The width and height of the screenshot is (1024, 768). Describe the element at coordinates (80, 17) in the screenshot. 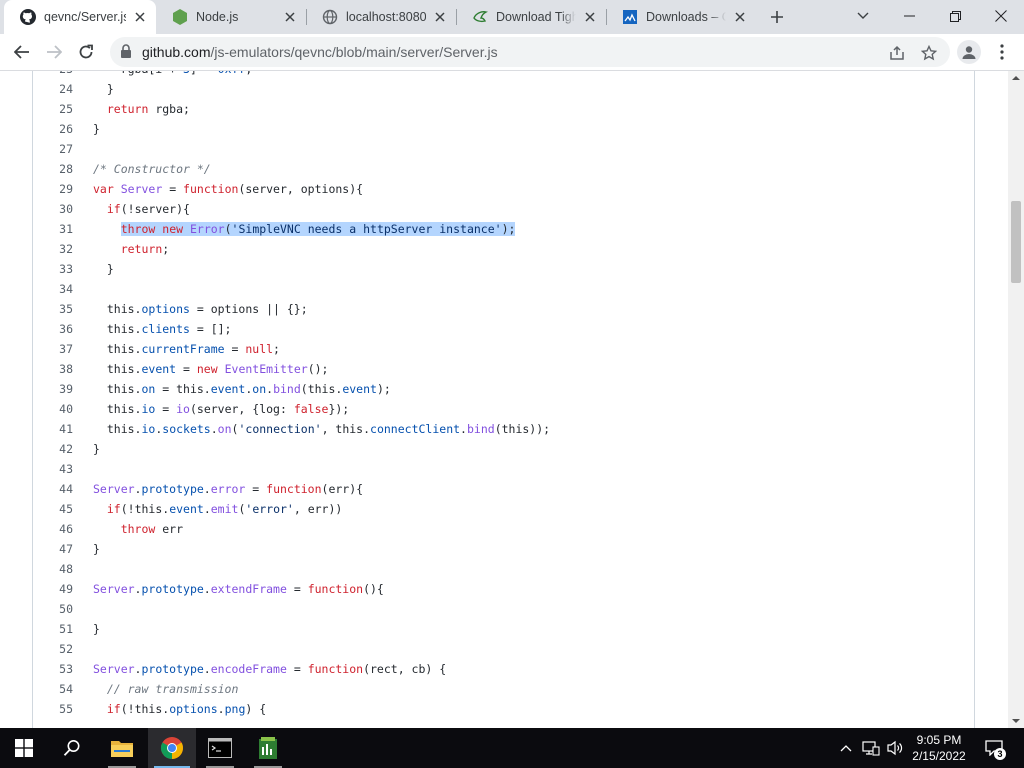

I see `tab-qevnc-server: qevnc/Server.js` at that location.